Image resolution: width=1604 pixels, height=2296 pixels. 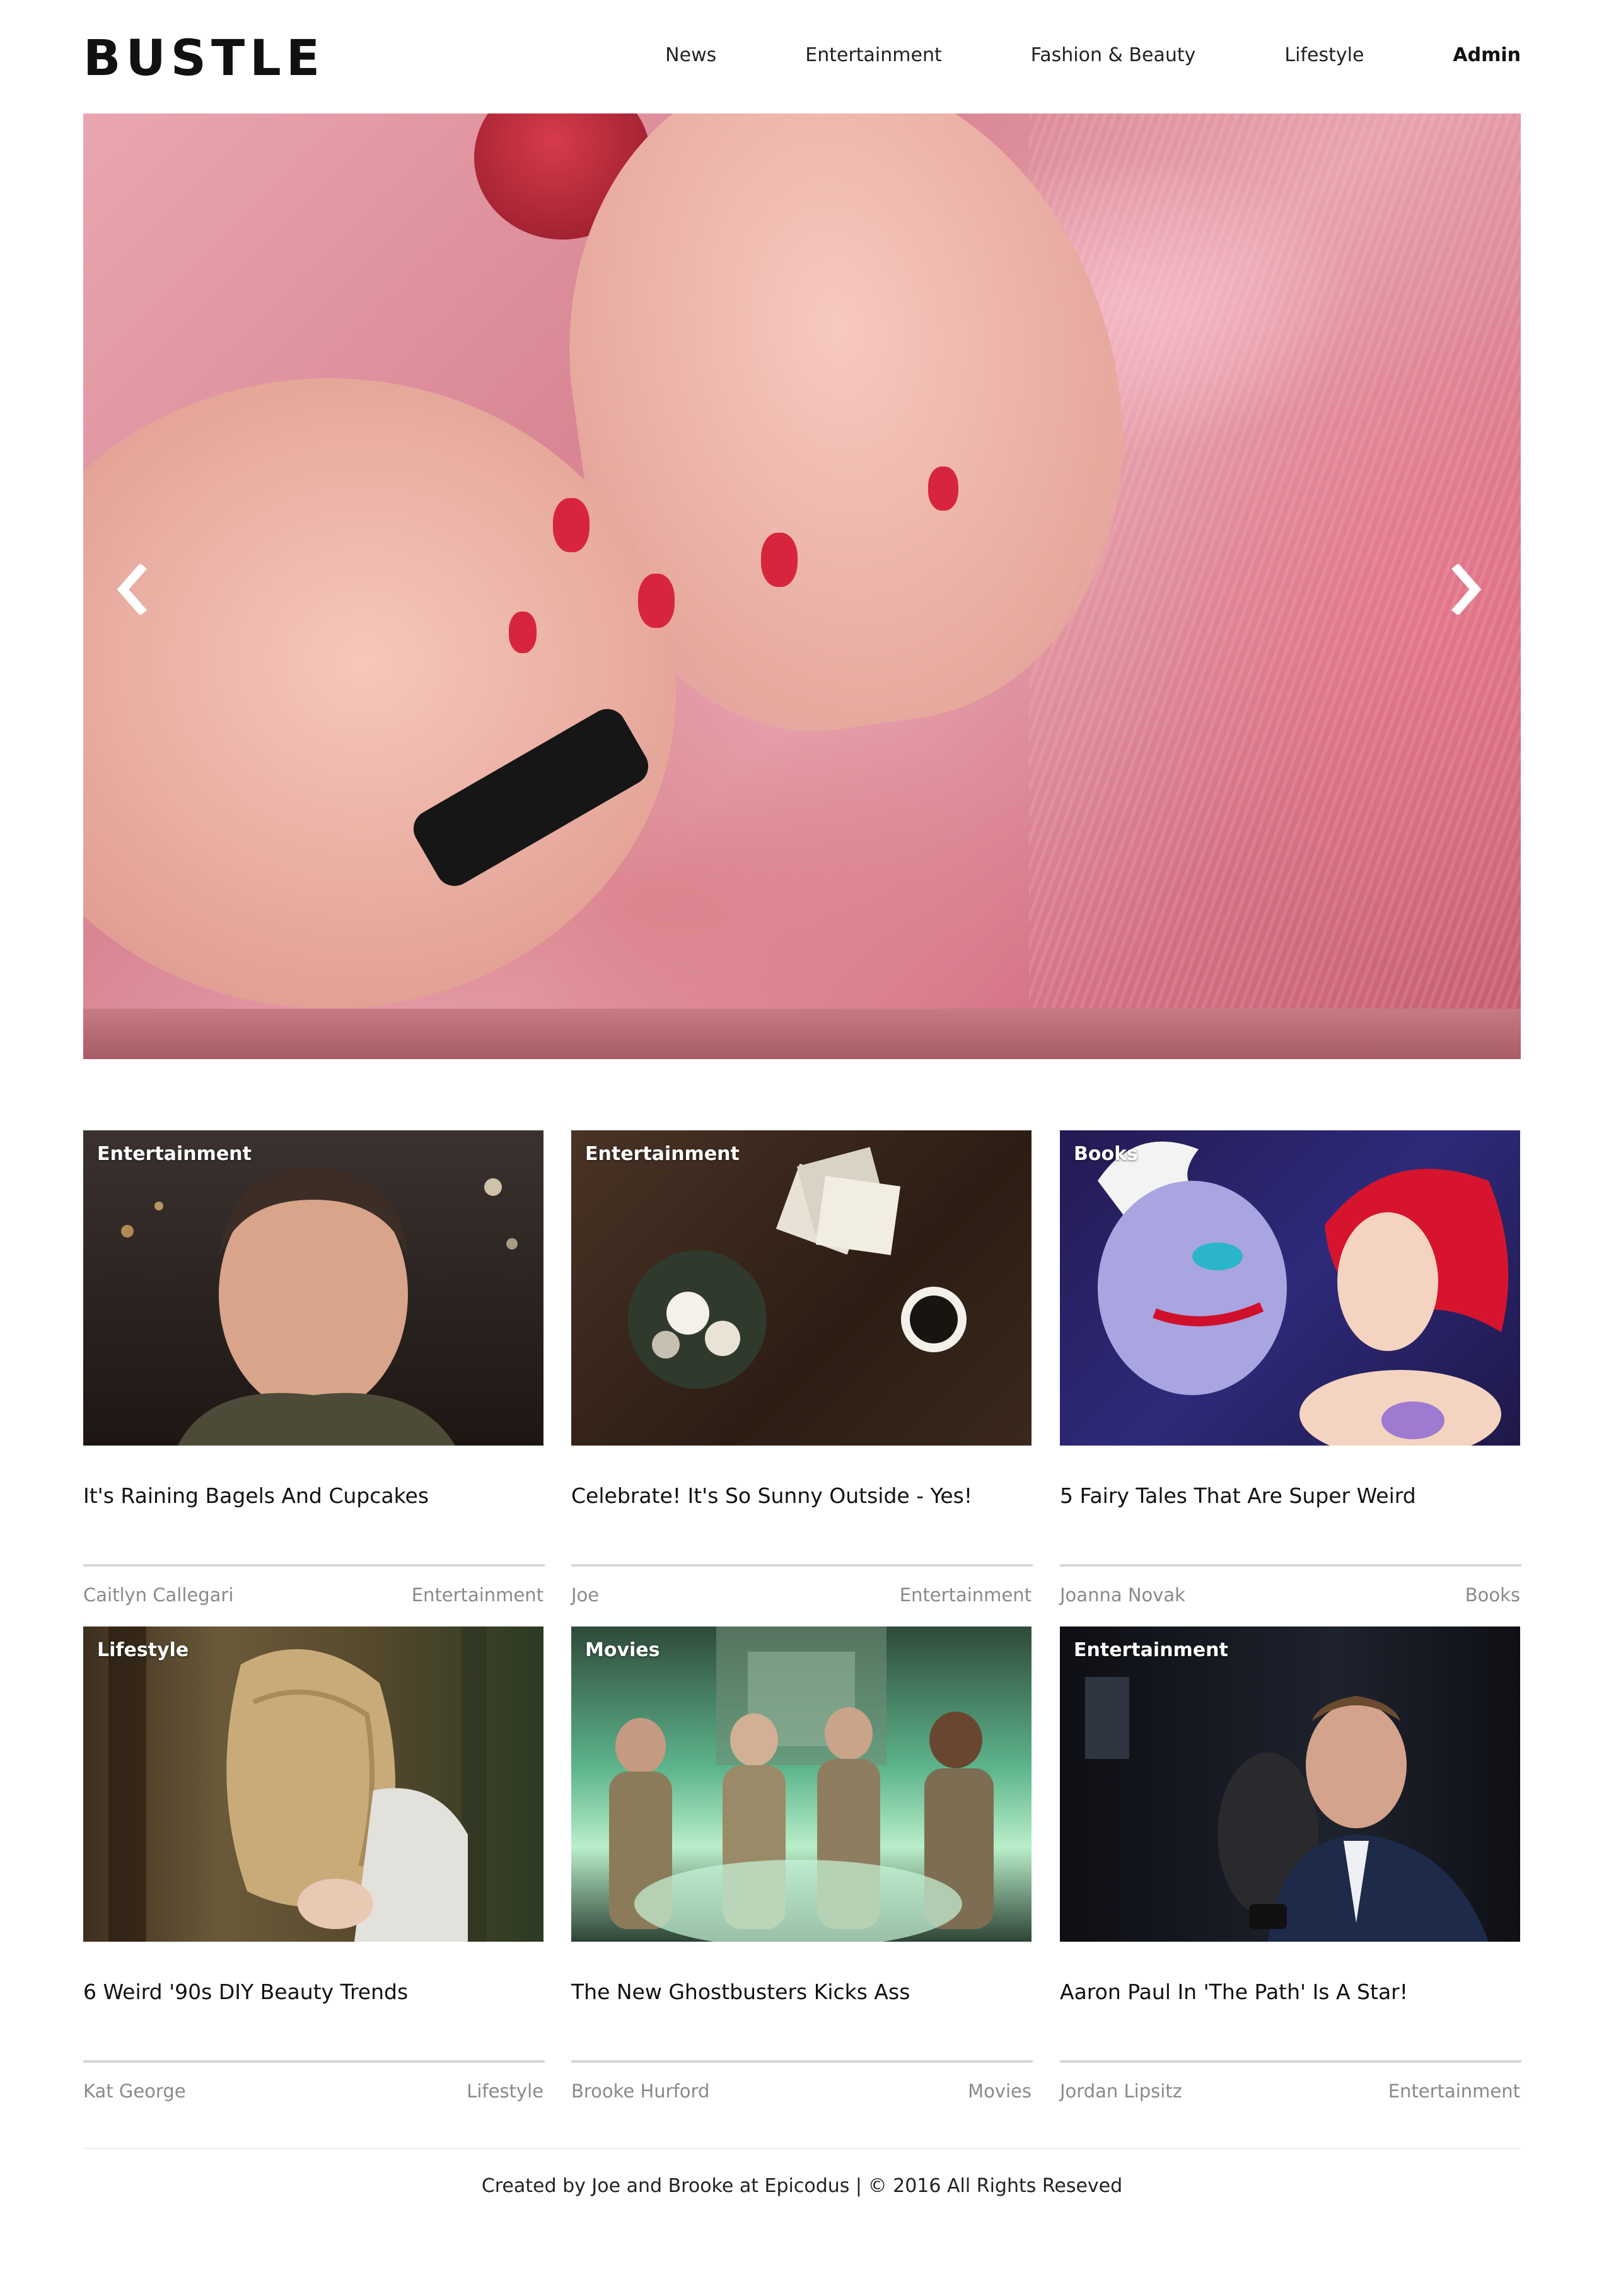 What do you see at coordinates (771, 1496) in the screenshot?
I see `article-title: Celebrate! It's So Sunny Outside - Yes!` at bounding box center [771, 1496].